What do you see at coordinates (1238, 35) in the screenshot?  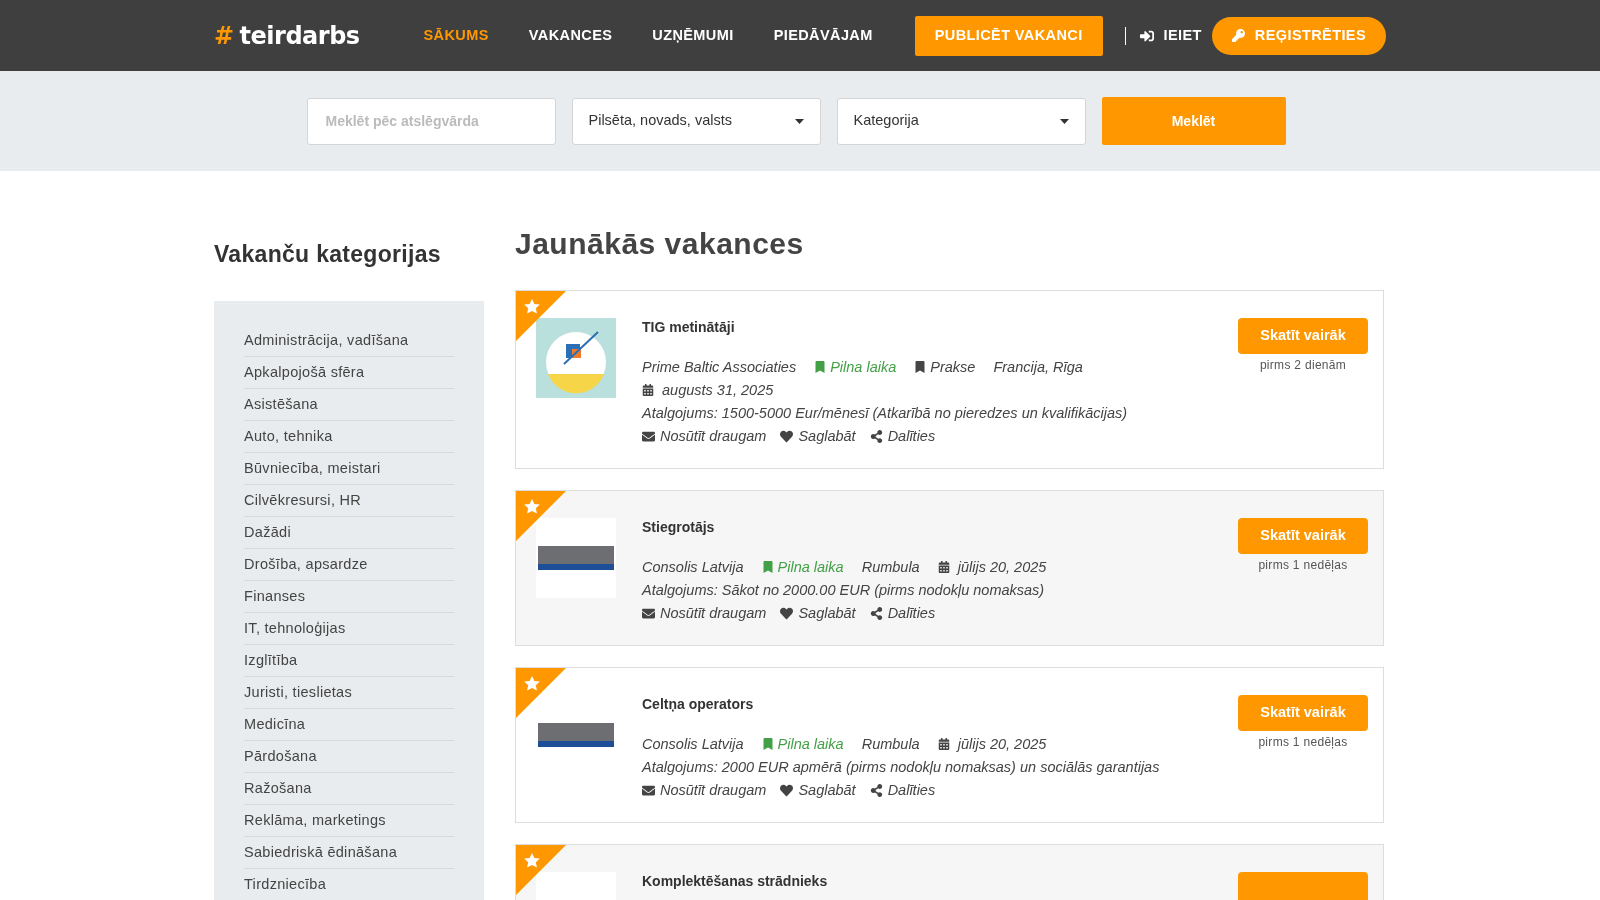 I see `key-icon` at bounding box center [1238, 35].